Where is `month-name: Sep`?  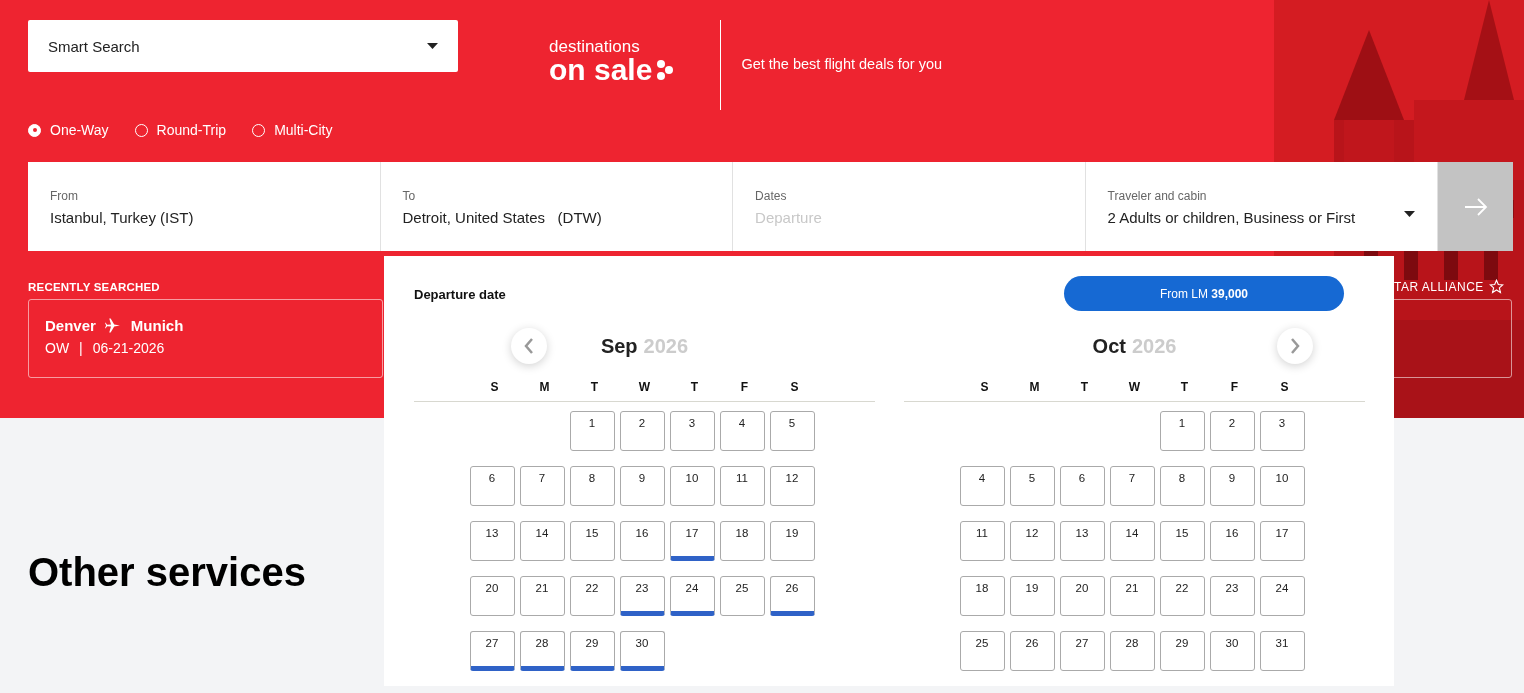 month-name: Sep is located at coordinates (619, 346).